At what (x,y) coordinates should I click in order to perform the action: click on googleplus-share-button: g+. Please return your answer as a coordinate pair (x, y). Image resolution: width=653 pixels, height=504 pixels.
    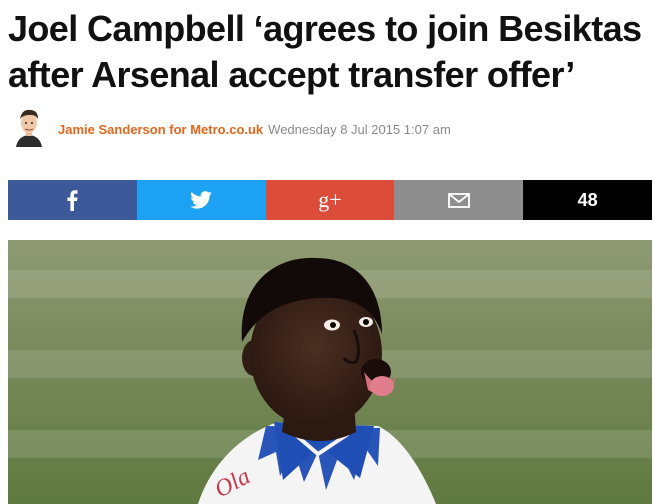
    Looking at the image, I should click on (330, 200).